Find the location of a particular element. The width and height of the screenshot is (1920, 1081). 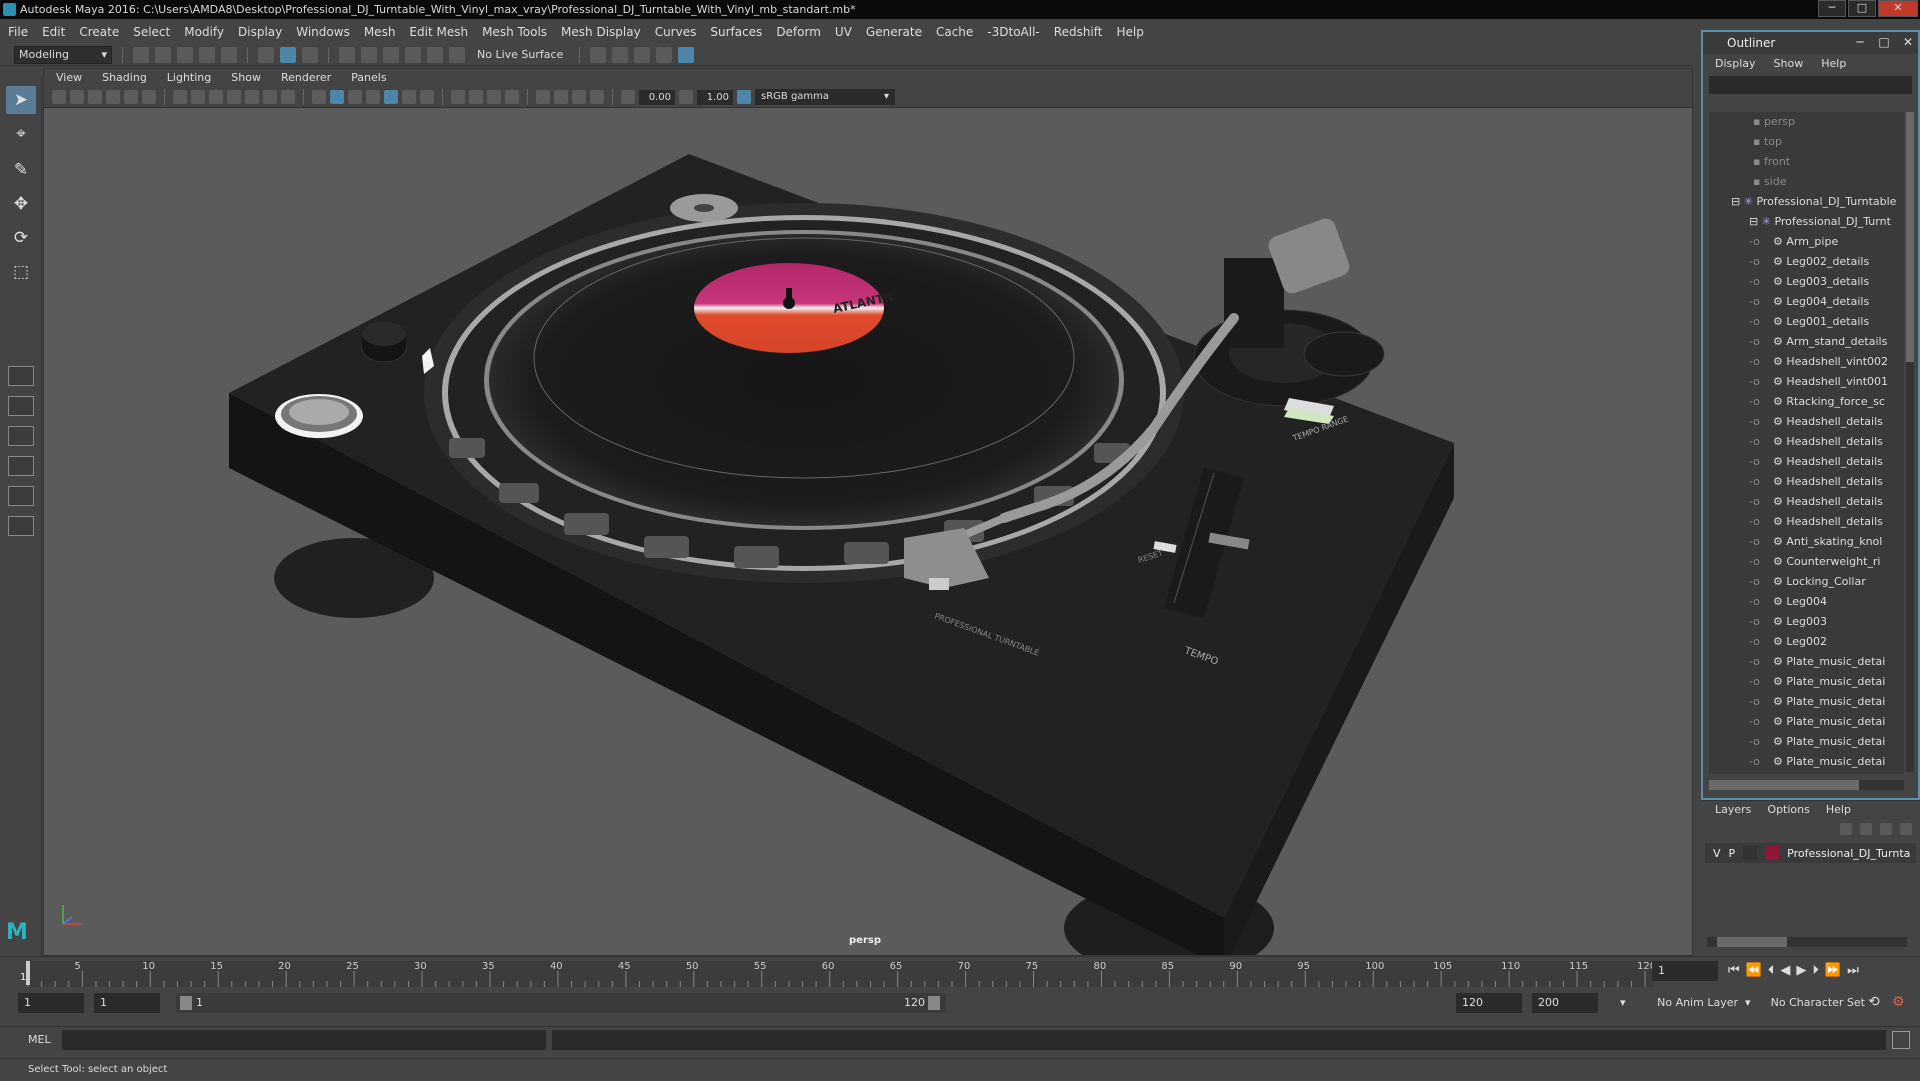

xray-joints-icon is located at coordinates (579, 97).